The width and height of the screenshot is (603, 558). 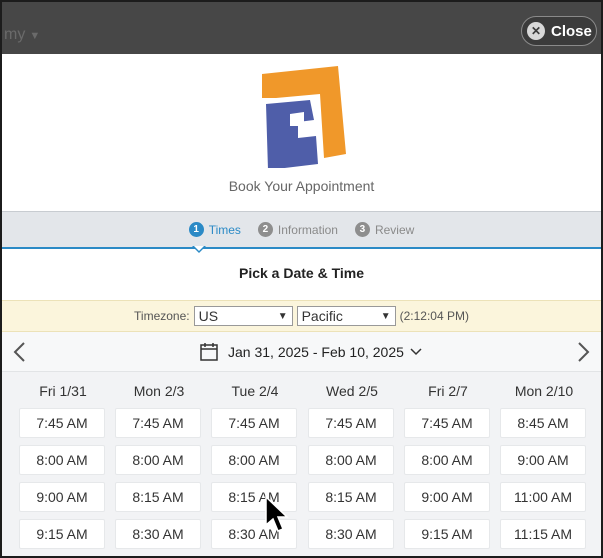 What do you see at coordinates (243, 316) in the screenshot?
I see `timezone-region-select: US ▼` at bounding box center [243, 316].